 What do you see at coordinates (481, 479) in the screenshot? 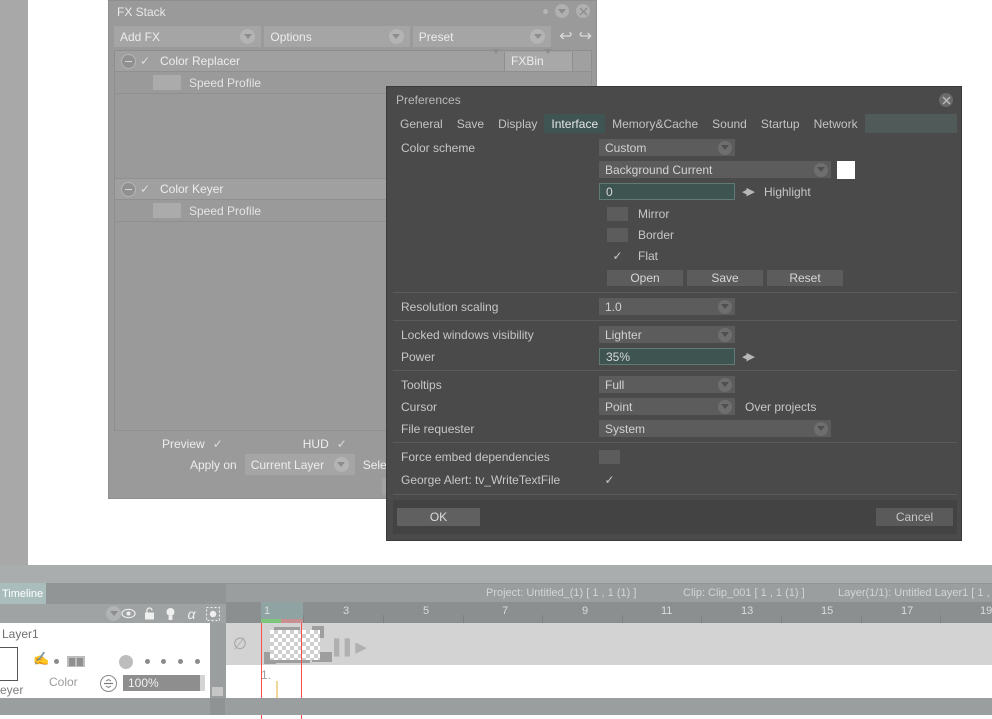
I see `george-alert-label: George Alert: tv_WriteTextFile` at bounding box center [481, 479].